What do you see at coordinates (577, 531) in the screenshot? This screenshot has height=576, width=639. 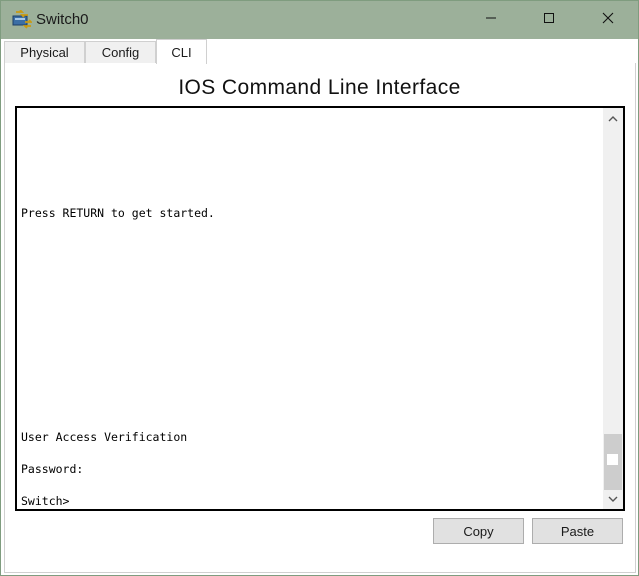 I see `paste-button: Paste` at bounding box center [577, 531].